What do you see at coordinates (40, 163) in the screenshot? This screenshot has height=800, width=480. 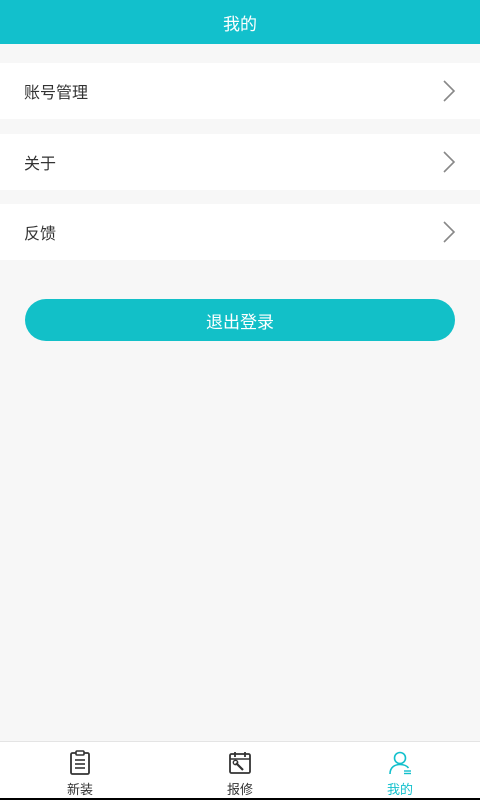 I see `menu-item-label: 关于` at bounding box center [40, 163].